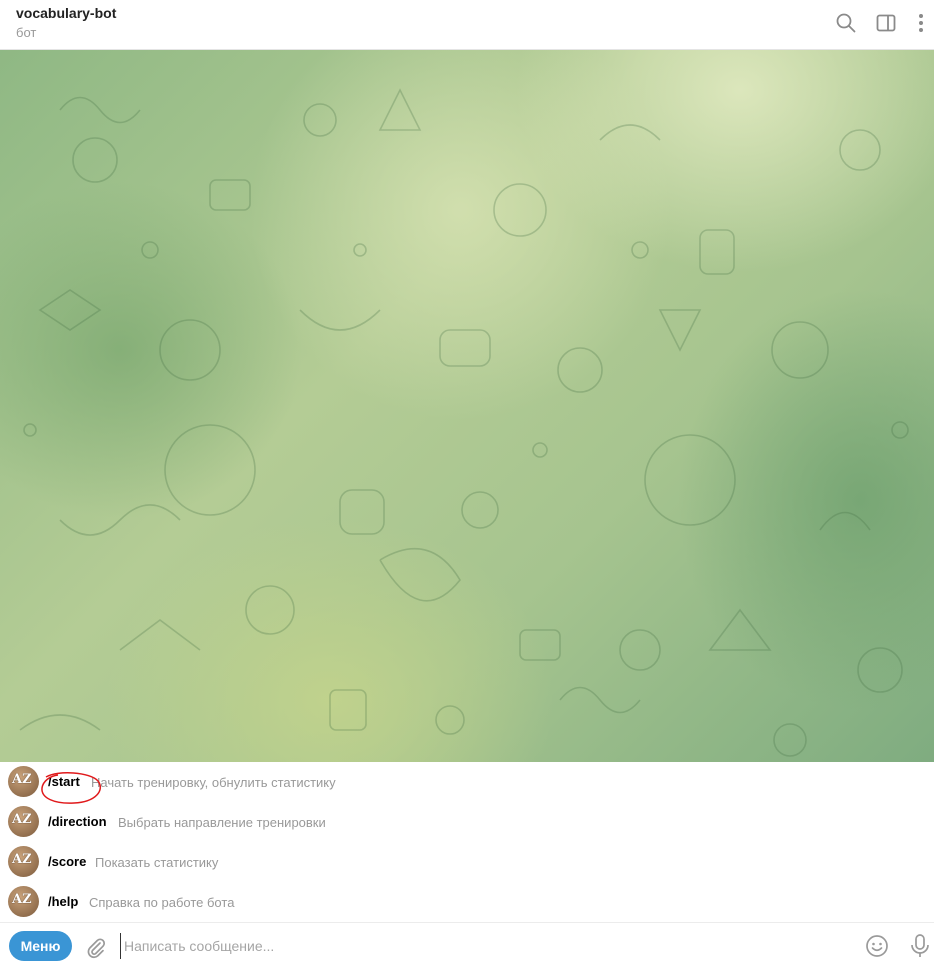 The height and width of the screenshot is (964, 934). What do you see at coordinates (877, 946) in the screenshot?
I see `emoji-icon` at bounding box center [877, 946].